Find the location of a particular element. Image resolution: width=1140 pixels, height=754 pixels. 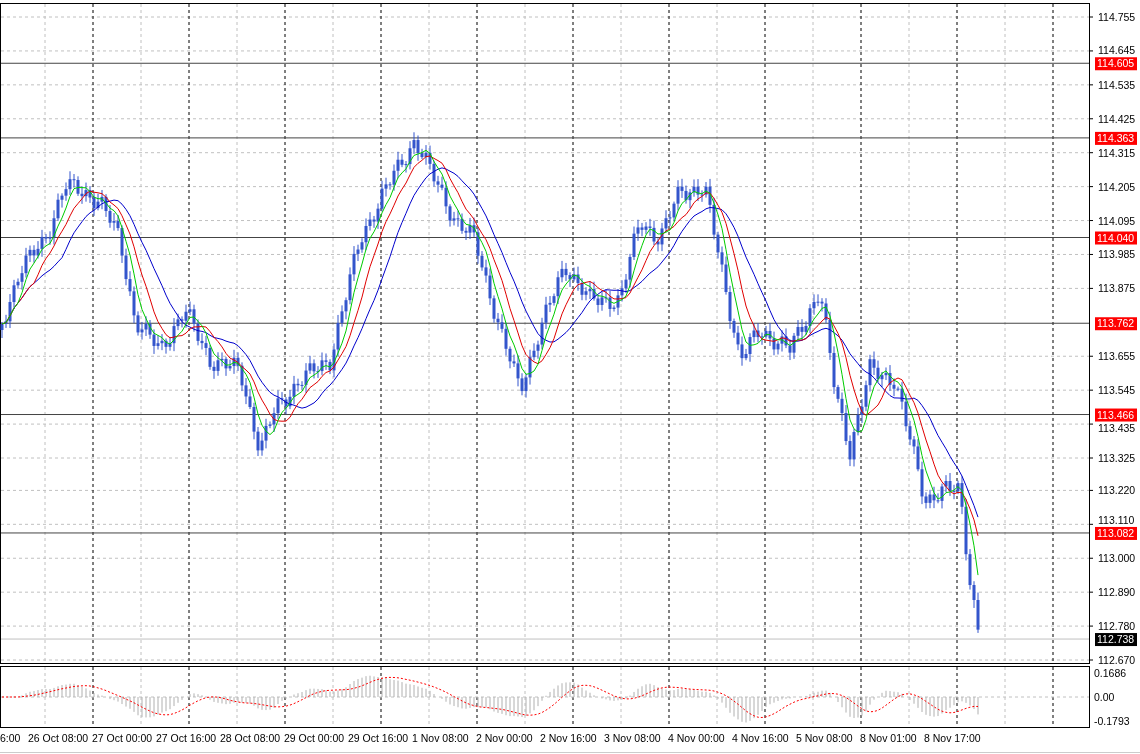

time-axis-label: 26 Oct 08:00 is located at coordinates (59, 738).